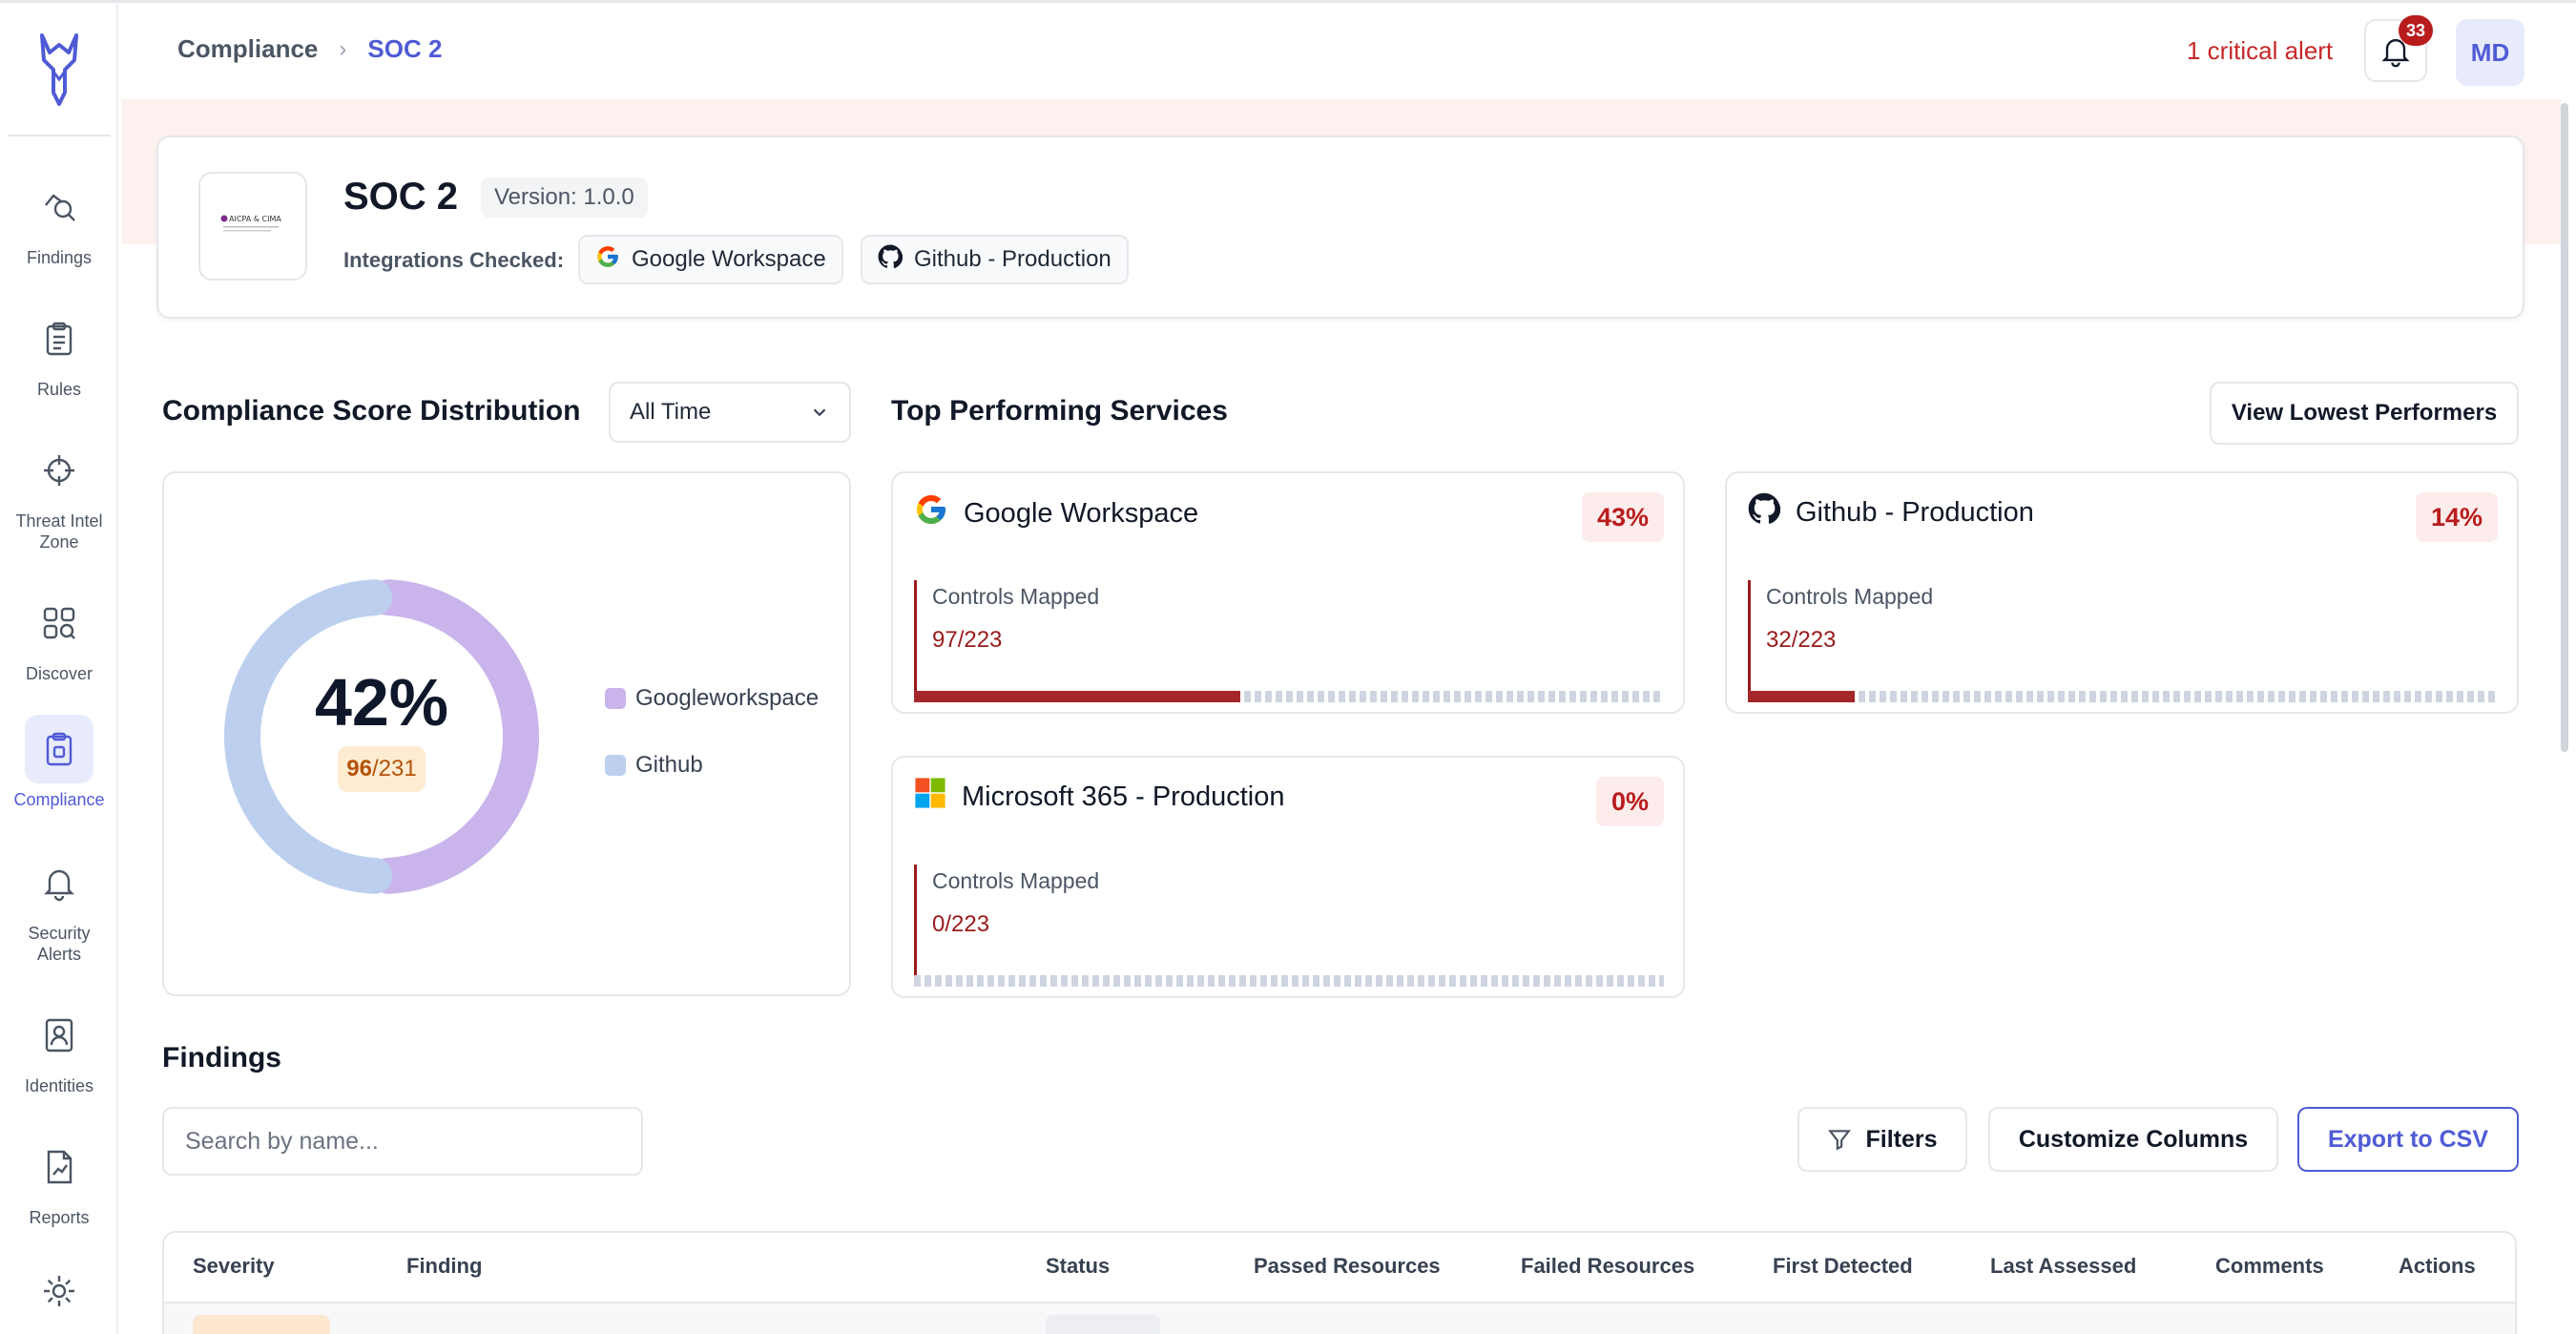 The image size is (2576, 1334). I want to click on score-numerator: 96, so click(359, 769).